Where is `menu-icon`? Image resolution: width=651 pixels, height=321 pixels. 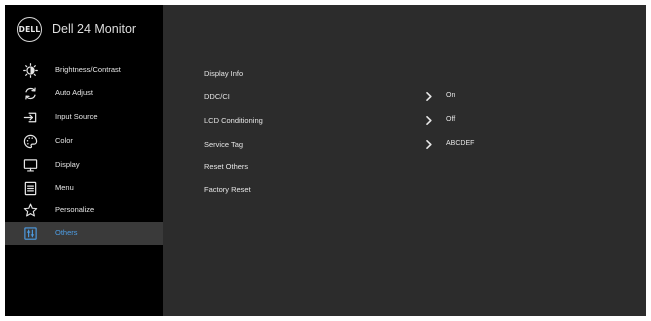 menu-icon is located at coordinates (30, 188).